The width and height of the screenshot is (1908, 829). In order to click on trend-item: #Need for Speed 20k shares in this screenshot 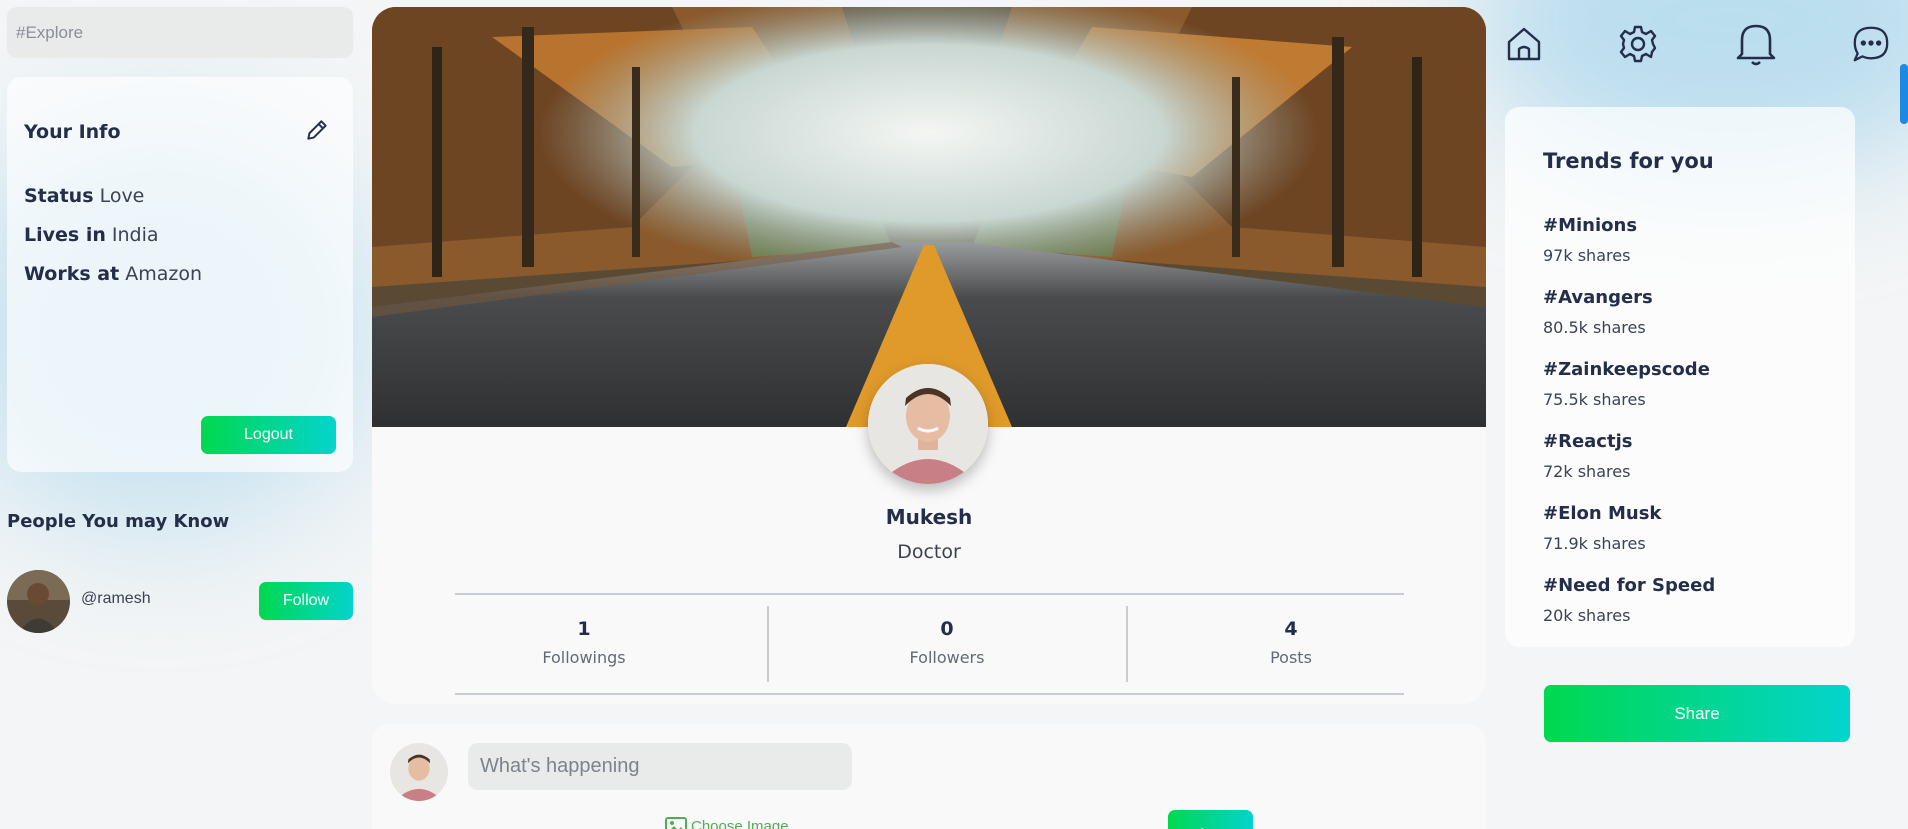, I will do `click(1629, 600)`.